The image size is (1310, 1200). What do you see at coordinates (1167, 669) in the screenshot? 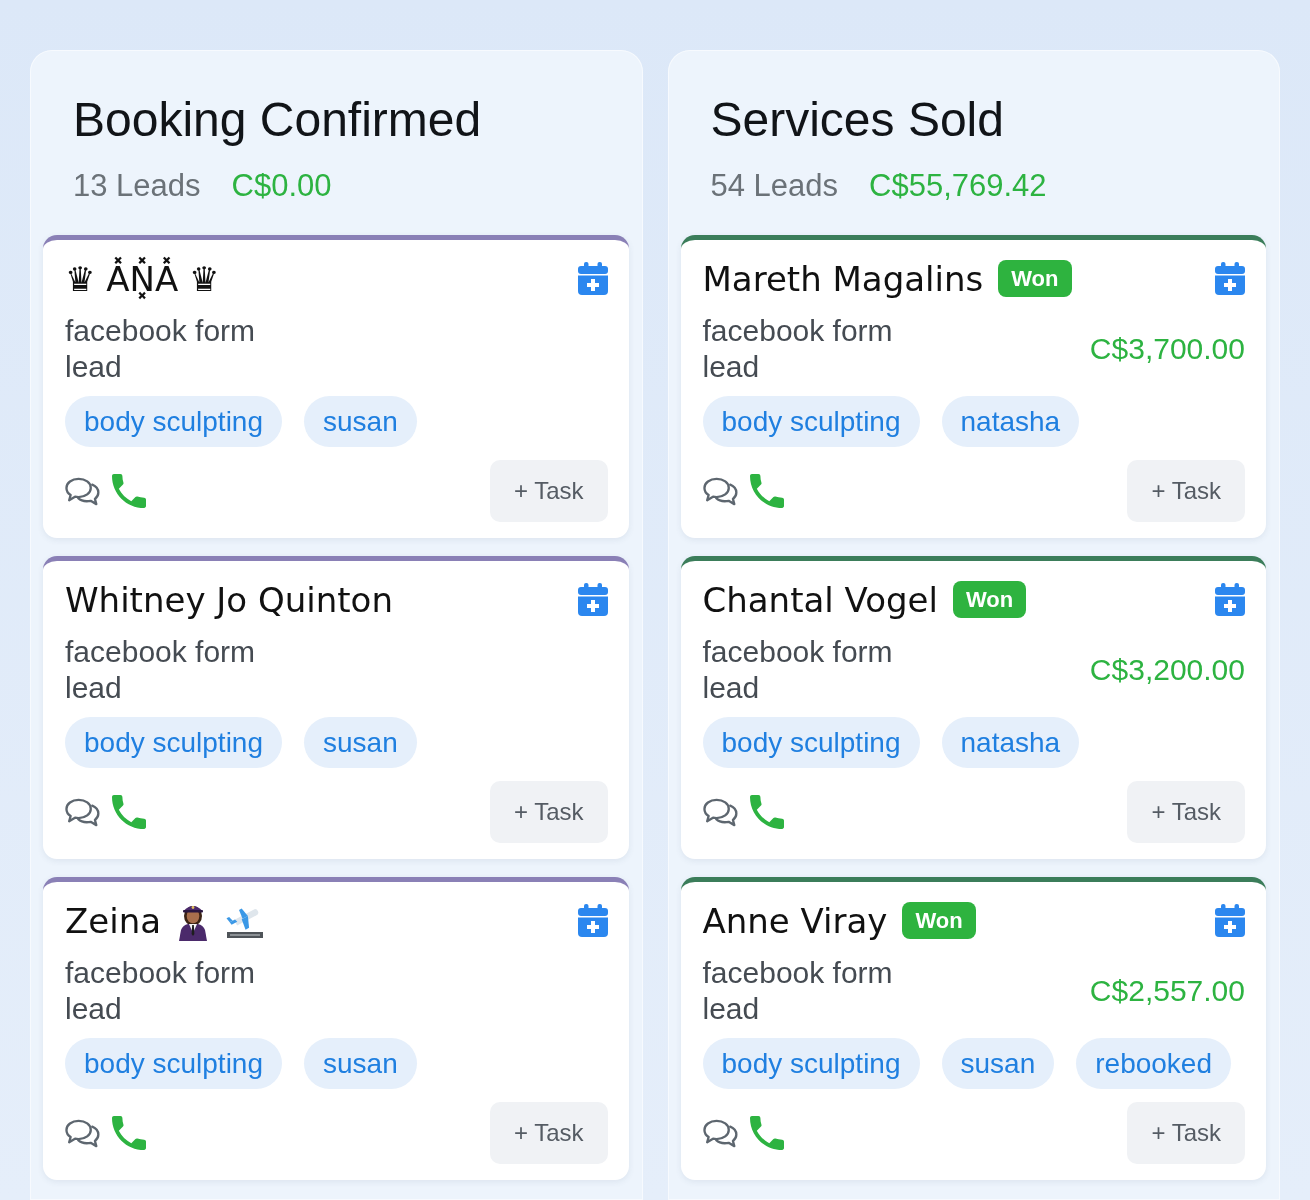
I see `deal-amount: C$3,200.00` at bounding box center [1167, 669].